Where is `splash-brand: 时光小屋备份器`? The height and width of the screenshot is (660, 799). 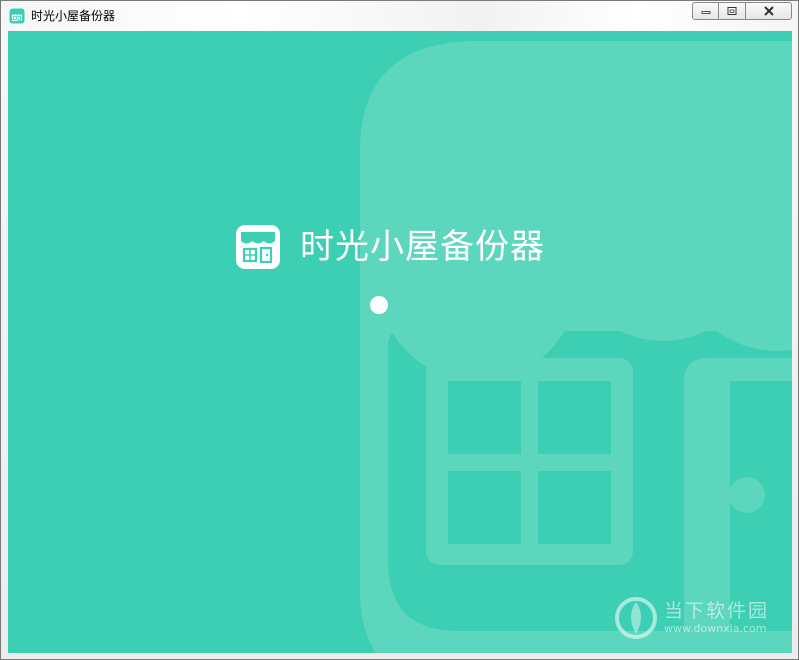
splash-brand: 时光小屋备份器 is located at coordinates (390, 247).